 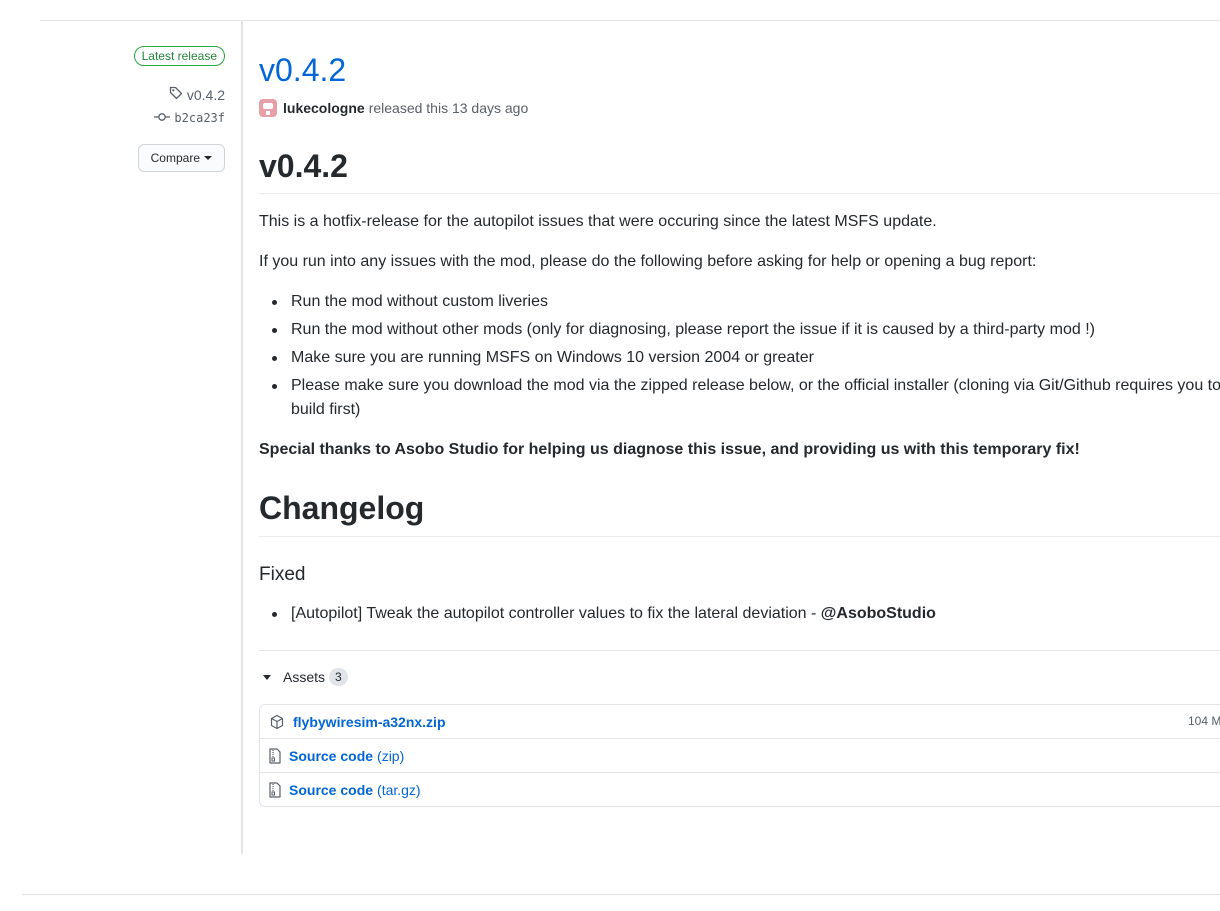 I want to click on asset-row: Source code (tar.gz), so click(x=740, y=789).